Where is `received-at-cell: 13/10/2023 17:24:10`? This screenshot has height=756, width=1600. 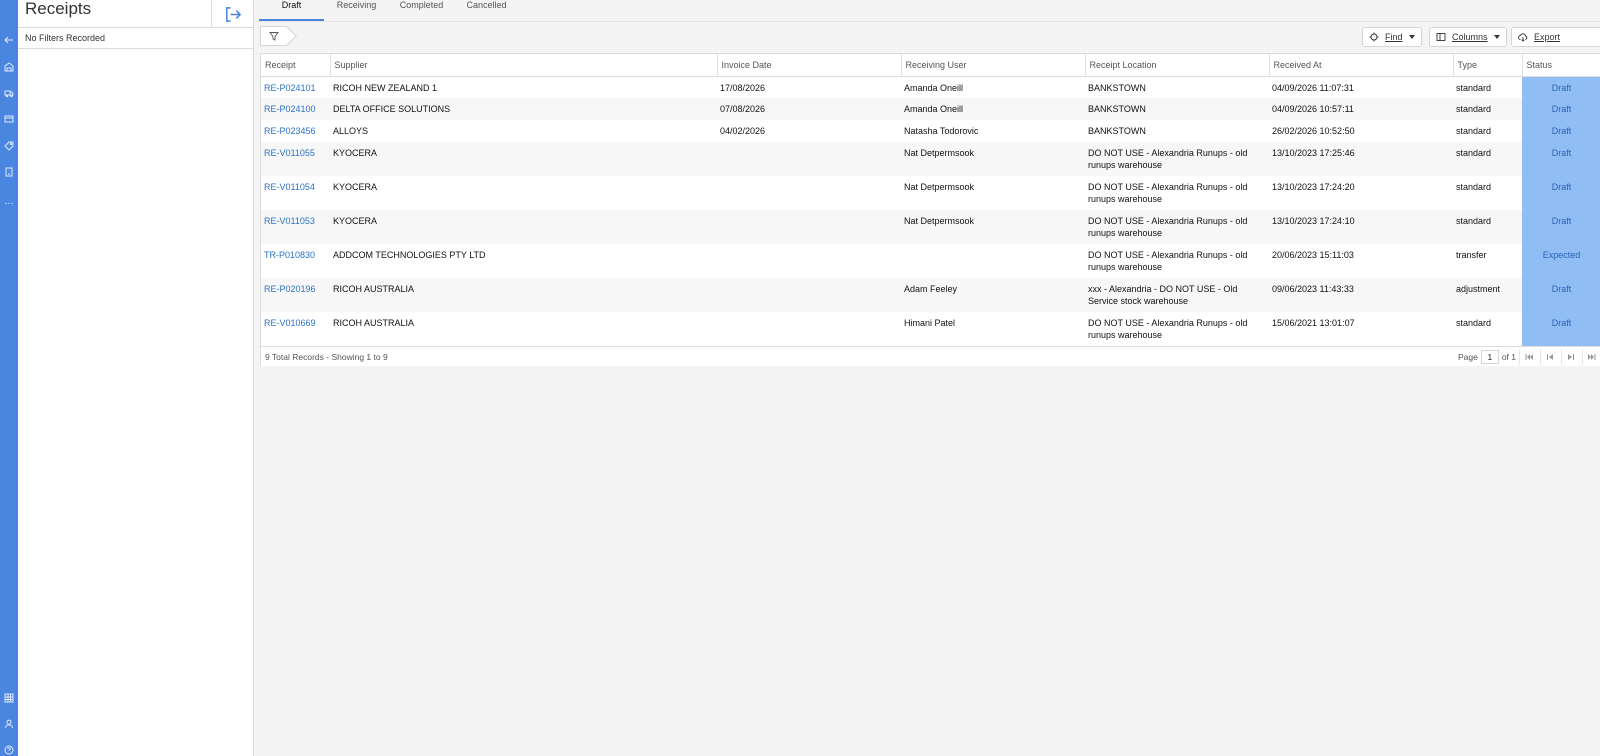
received-at-cell: 13/10/2023 17:24:10 is located at coordinates (1361, 227).